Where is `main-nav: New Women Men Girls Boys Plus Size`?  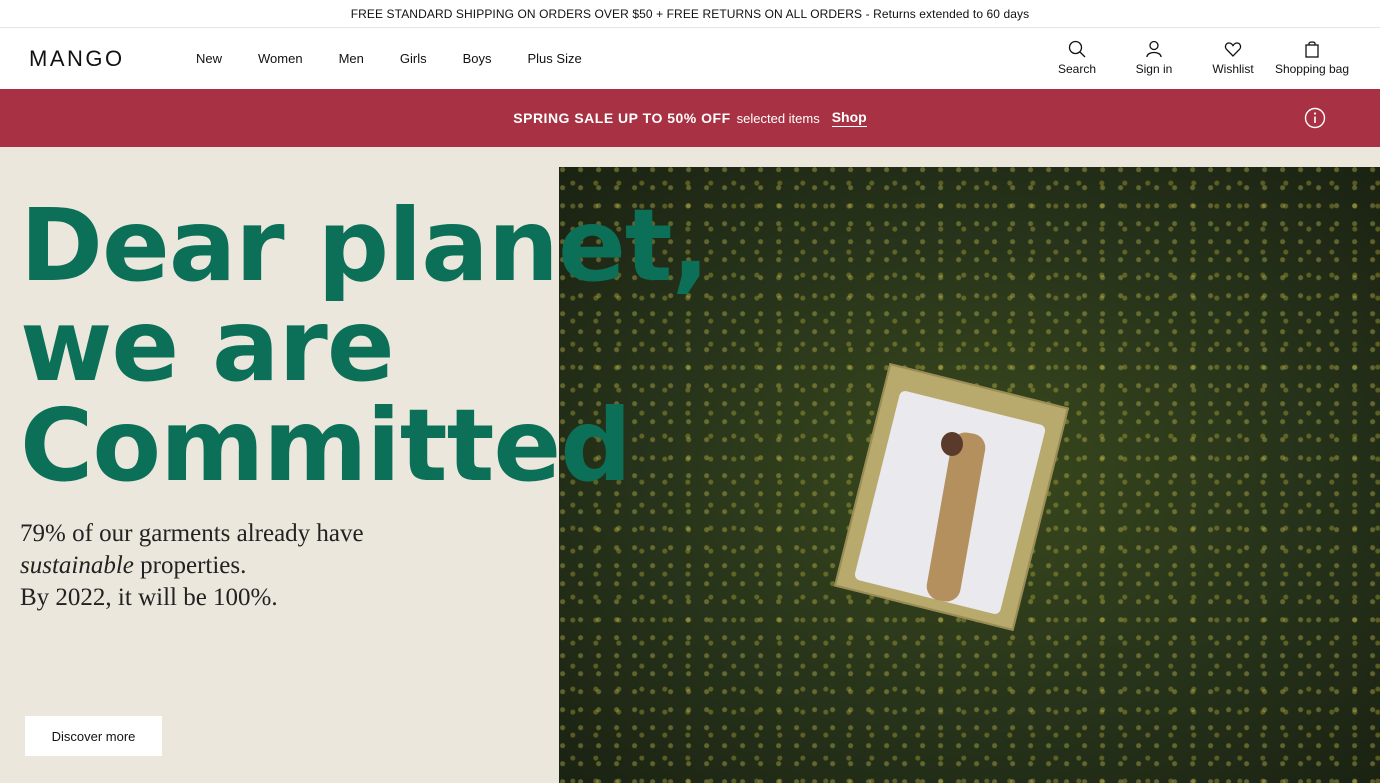 main-nav: New Women Men Girls Boys Plus Size is located at coordinates (407, 58).